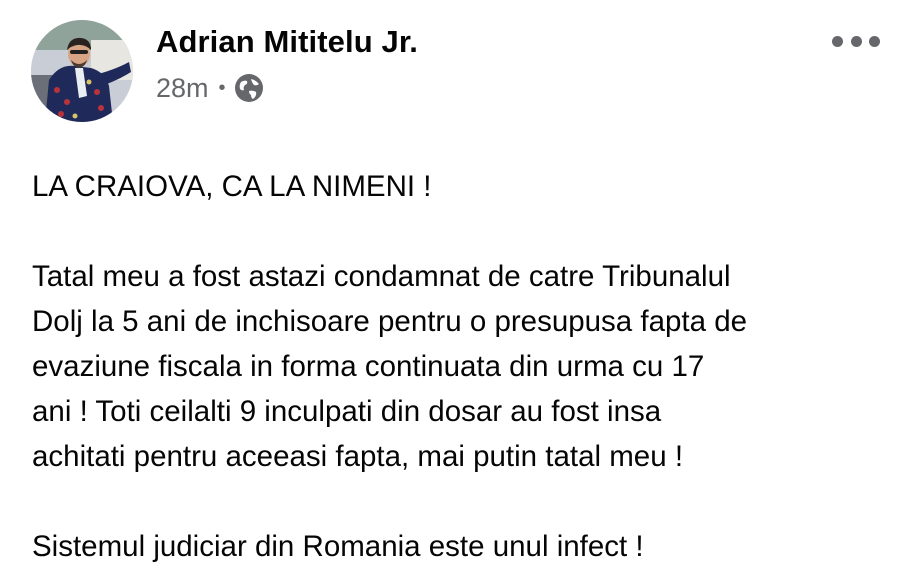  Describe the element at coordinates (210, 88) in the screenshot. I see `post-meta: 28m •` at that location.